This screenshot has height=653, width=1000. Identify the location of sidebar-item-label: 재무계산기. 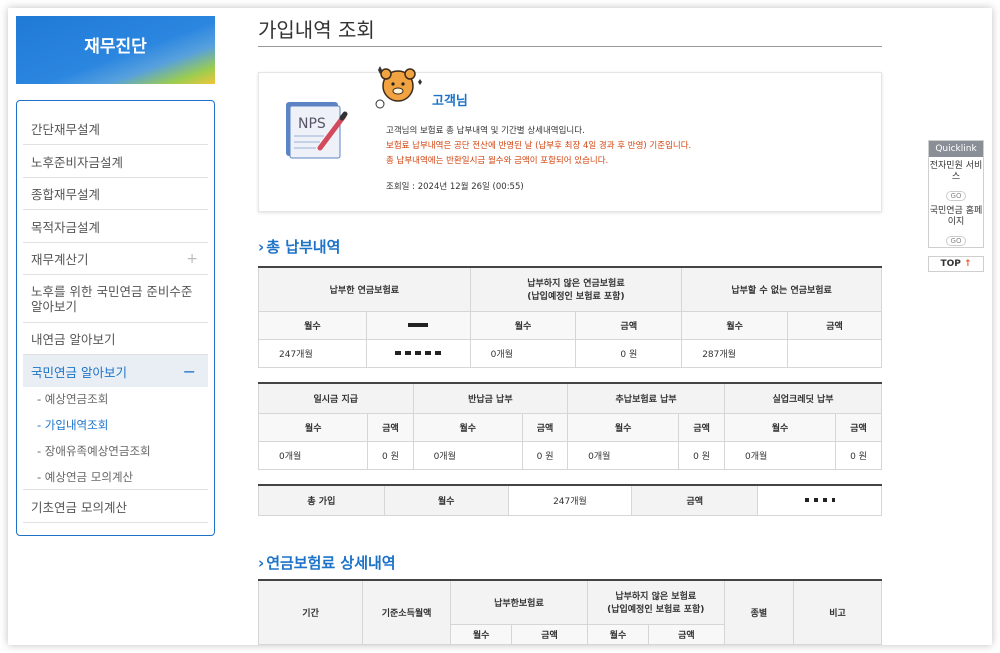
(60, 259).